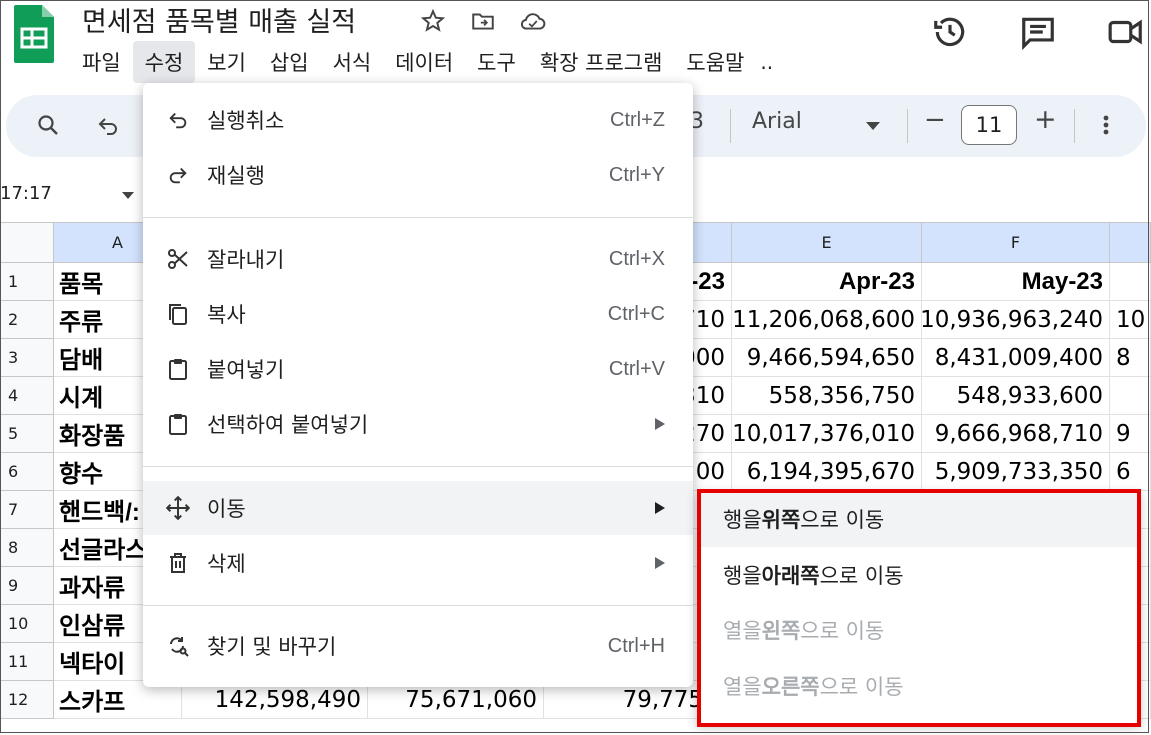 This screenshot has width=1151, height=735. I want to click on cloud-status-icon, so click(533, 21).